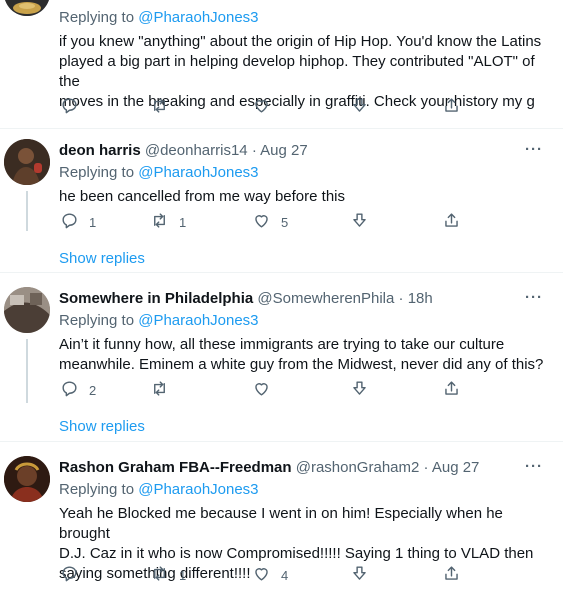 Image resolution: width=563 pixels, height=600 pixels. I want to click on like-count: 5, so click(285, 222).